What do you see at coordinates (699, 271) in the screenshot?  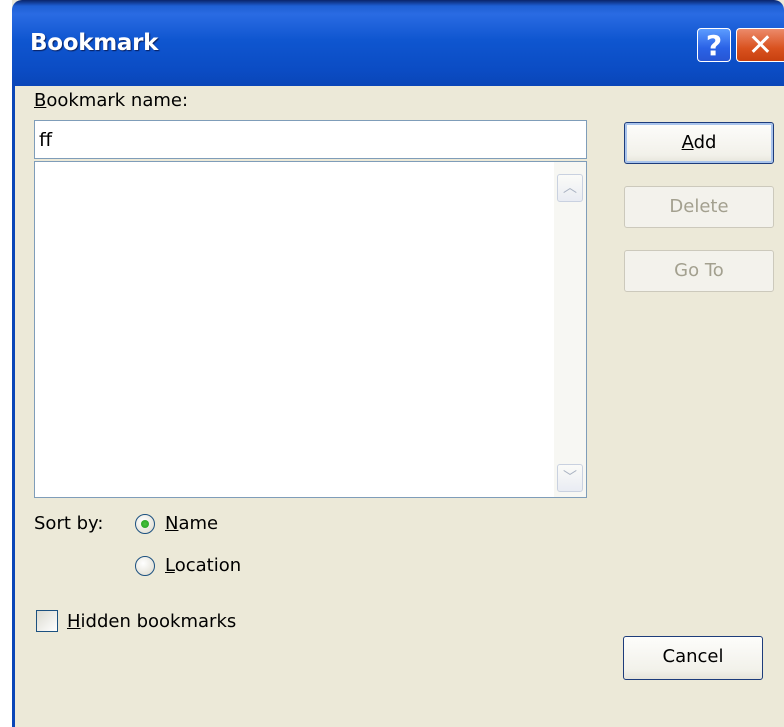 I see `goto-button: Go To` at bounding box center [699, 271].